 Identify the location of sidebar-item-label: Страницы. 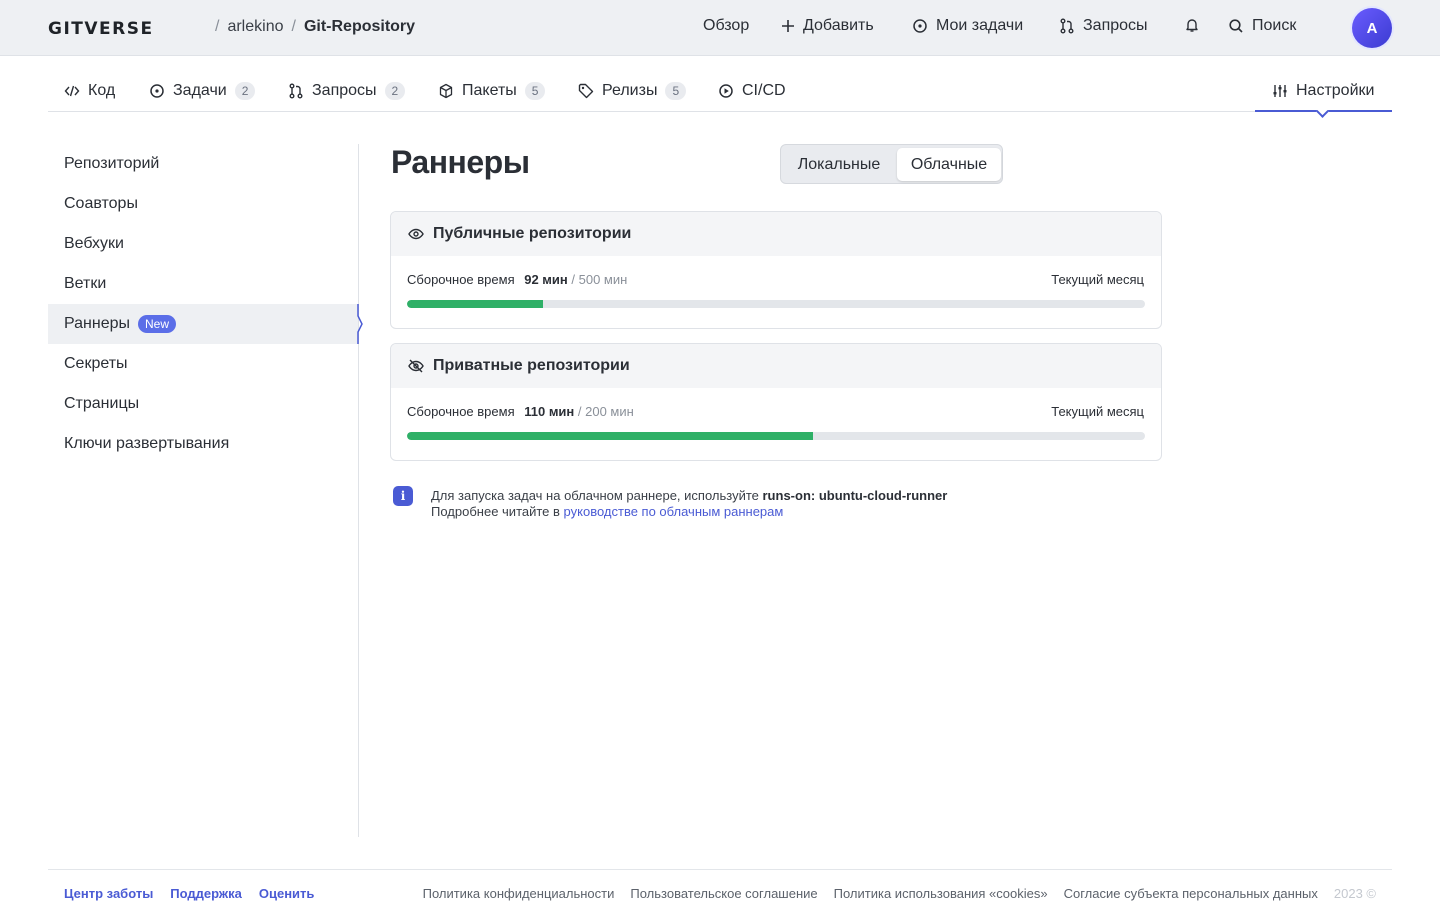
(102, 403).